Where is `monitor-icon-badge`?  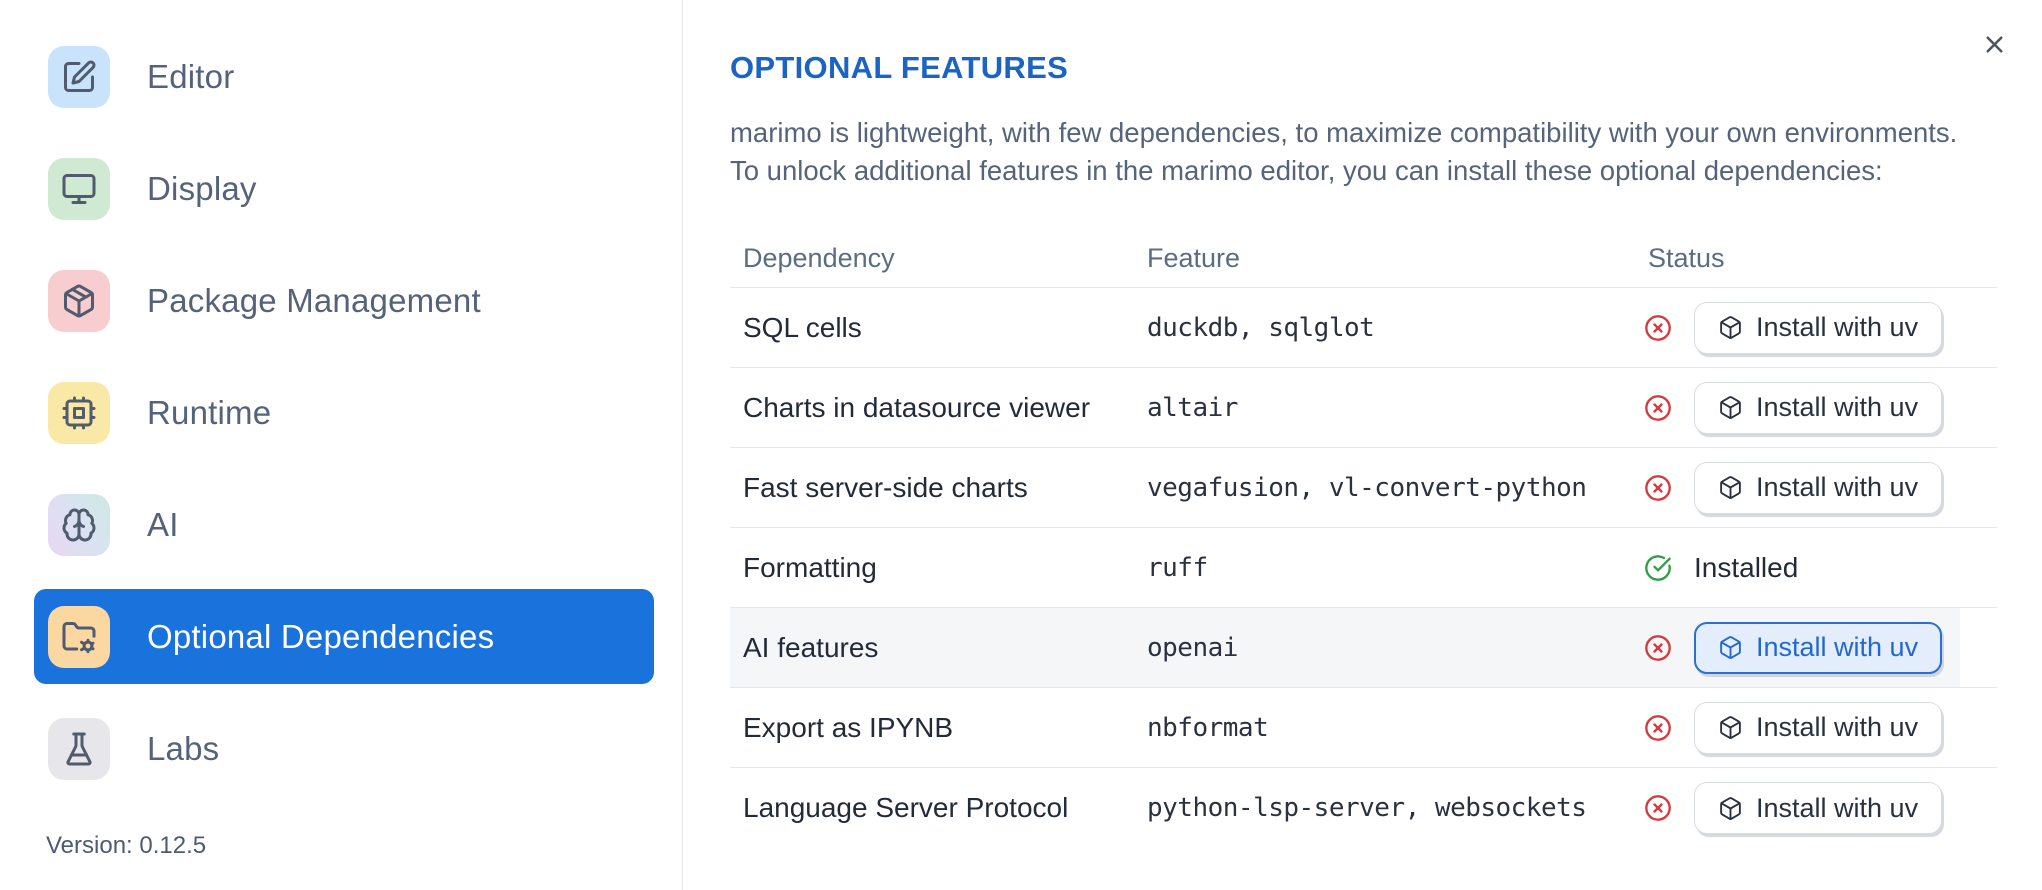
monitor-icon-badge is located at coordinates (79, 188).